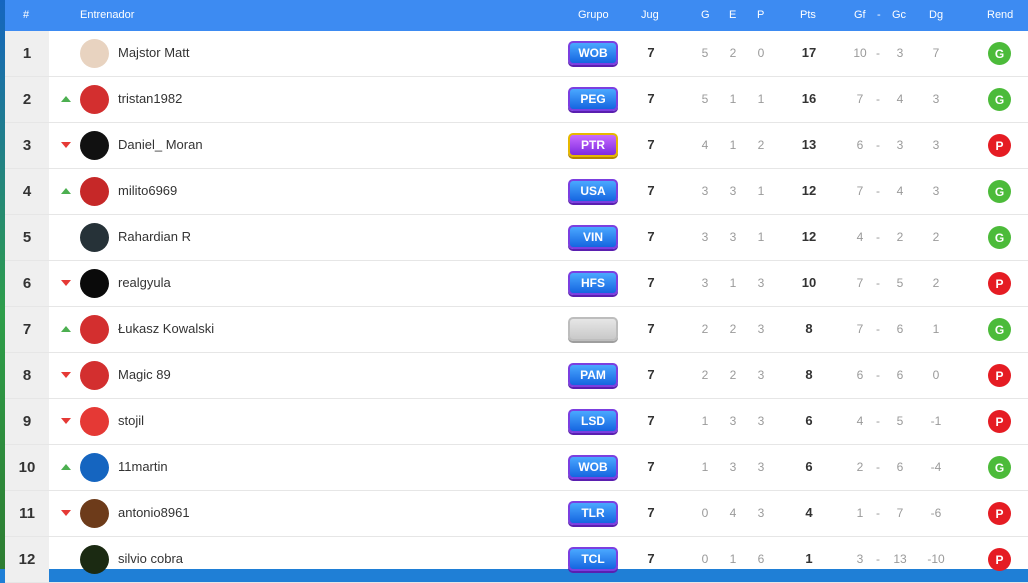 The width and height of the screenshot is (1028, 583). What do you see at coordinates (516, 468) in the screenshot?
I see `table-row: 10 11martin WOB 7 1 3 3 6 2-6 -4 G` at bounding box center [516, 468].